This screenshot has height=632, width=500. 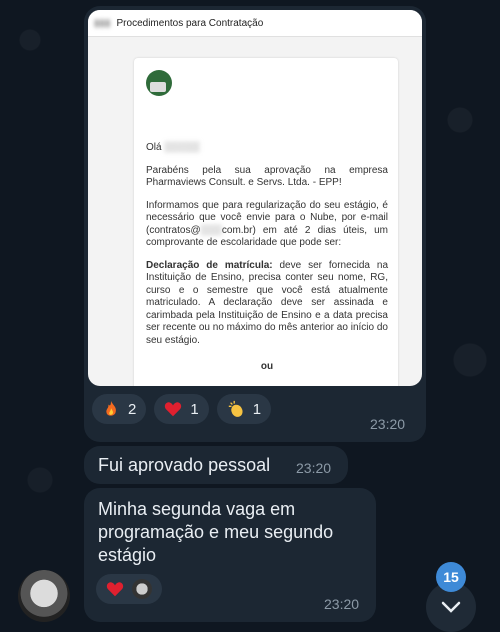 What do you see at coordinates (451, 577) in the screenshot?
I see `unread-badge: 15` at bounding box center [451, 577].